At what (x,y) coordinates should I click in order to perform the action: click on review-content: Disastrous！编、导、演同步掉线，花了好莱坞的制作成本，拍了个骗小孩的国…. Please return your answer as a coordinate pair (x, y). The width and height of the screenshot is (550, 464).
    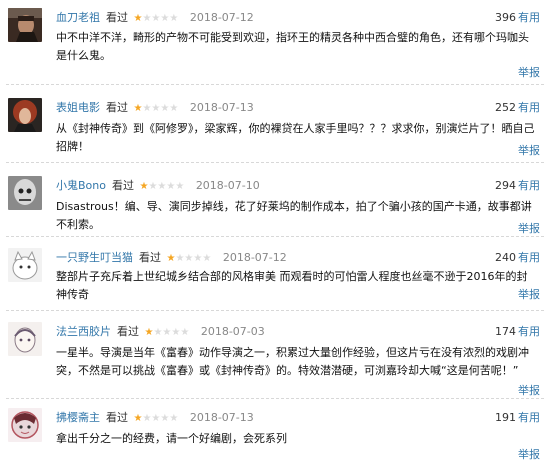
    Looking at the image, I should click on (294, 215).